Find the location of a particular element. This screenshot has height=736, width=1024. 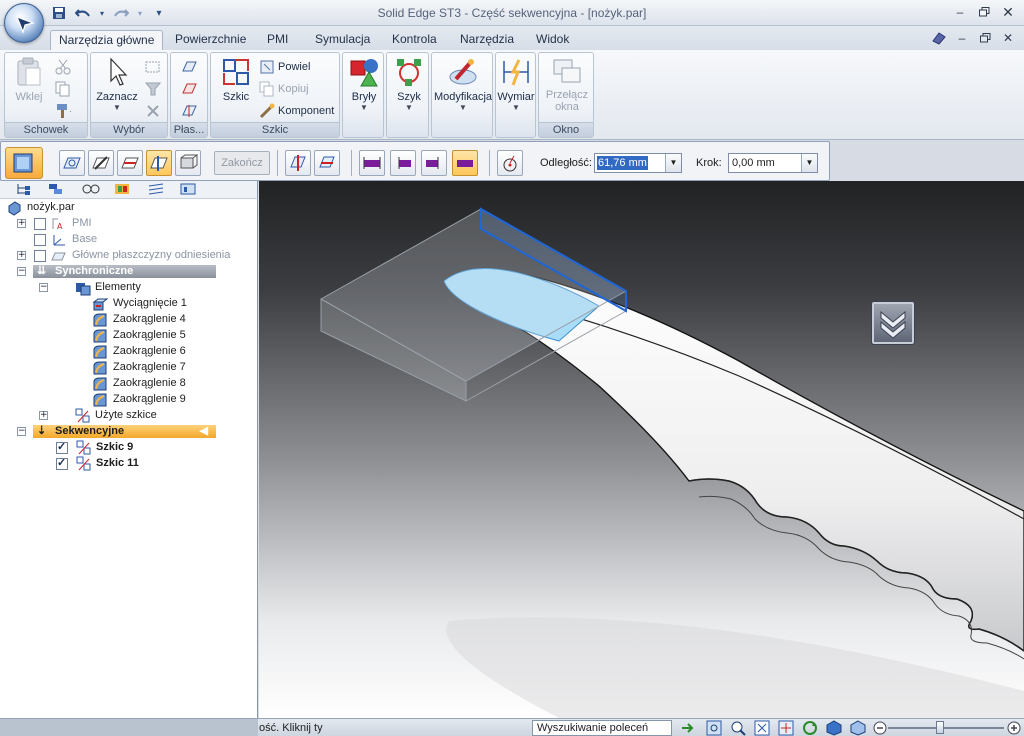

command-search-field: Wyszukiwanie poleceń is located at coordinates (602, 728).